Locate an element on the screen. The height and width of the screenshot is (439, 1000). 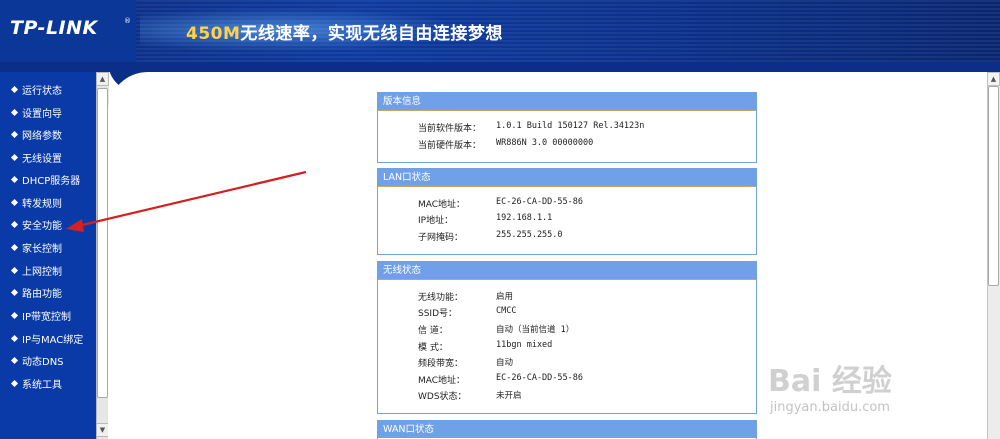
row-key: 信 道： is located at coordinates (433, 331).